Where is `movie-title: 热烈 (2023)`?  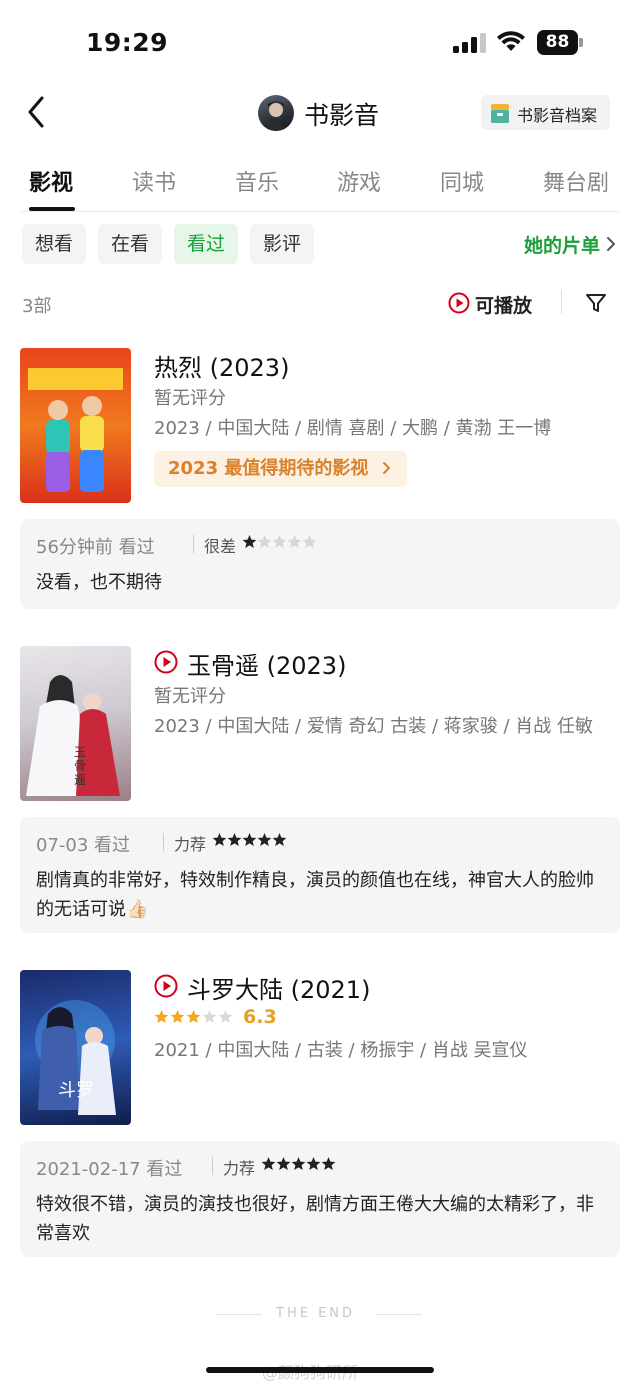
movie-title: 热烈 (2023) is located at coordinates (221, 365).